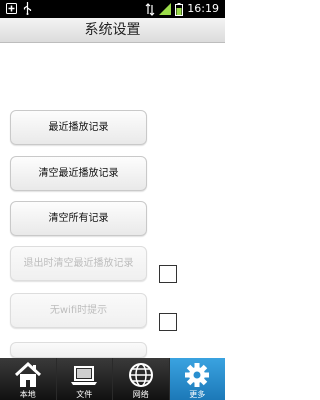 Image resolution: width=320 pixels, height=400 pixels. What do you see at coordinates (112, 9) in the screenshot?
I see `status-bar: 16:19` at bounding box center [112, 9].